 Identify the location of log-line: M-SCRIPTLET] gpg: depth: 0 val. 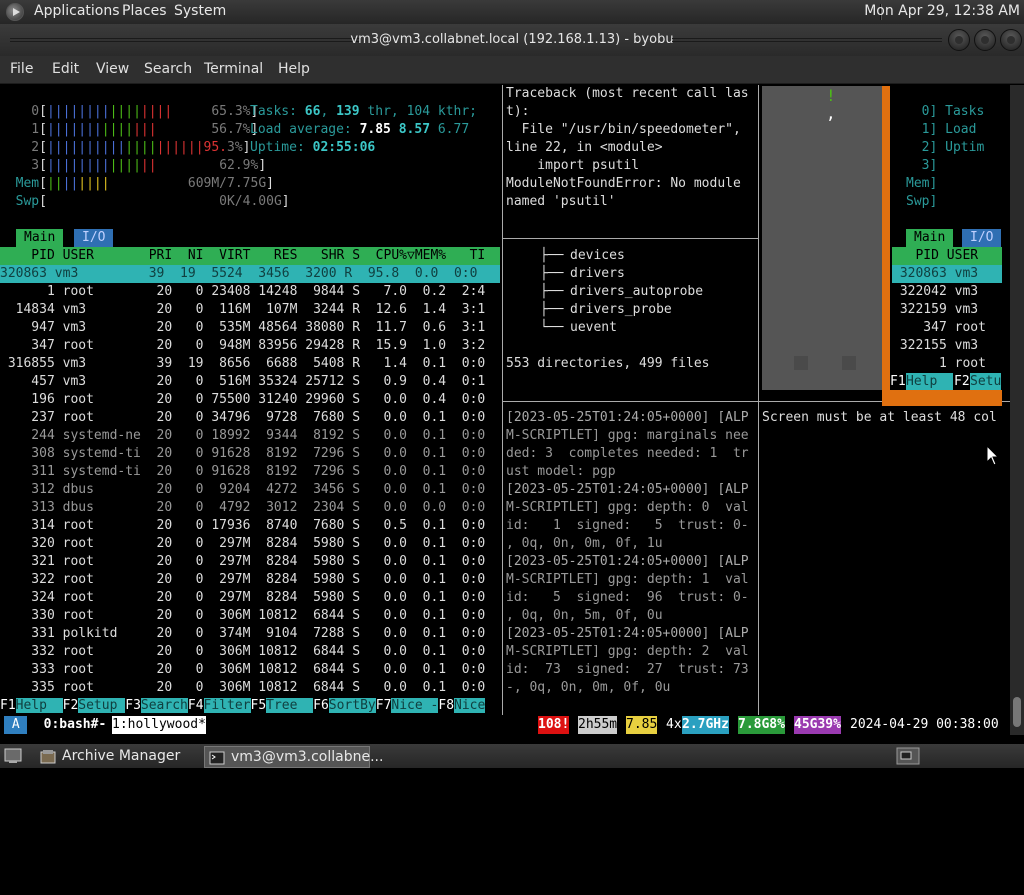
(627, 507).